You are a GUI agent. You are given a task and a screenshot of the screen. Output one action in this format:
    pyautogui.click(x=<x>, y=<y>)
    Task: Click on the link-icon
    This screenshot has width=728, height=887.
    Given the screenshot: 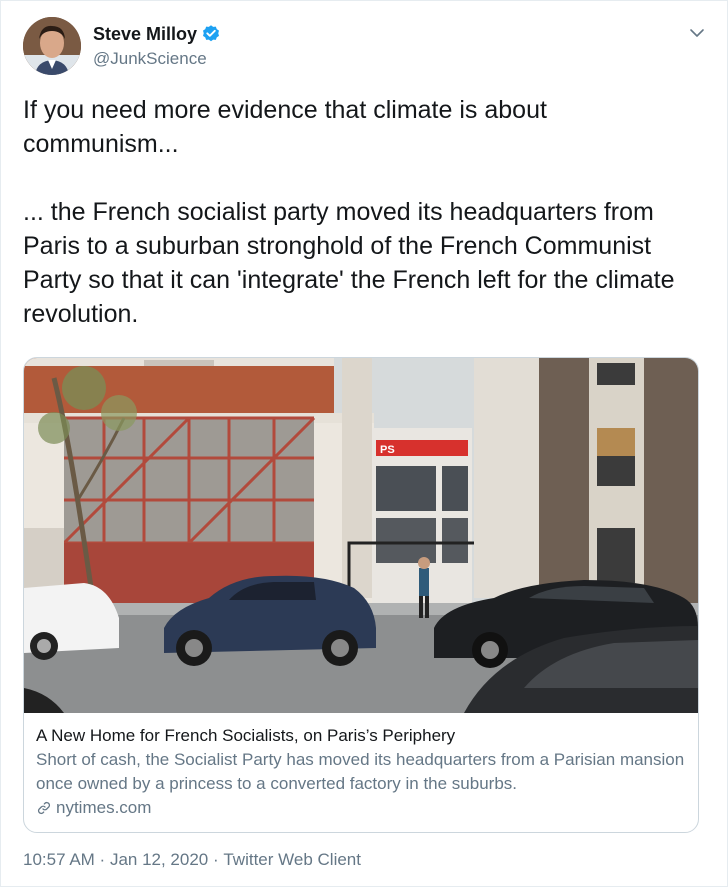 What is the action you would take?
    pyautogui.click(x=44, y=808)
    